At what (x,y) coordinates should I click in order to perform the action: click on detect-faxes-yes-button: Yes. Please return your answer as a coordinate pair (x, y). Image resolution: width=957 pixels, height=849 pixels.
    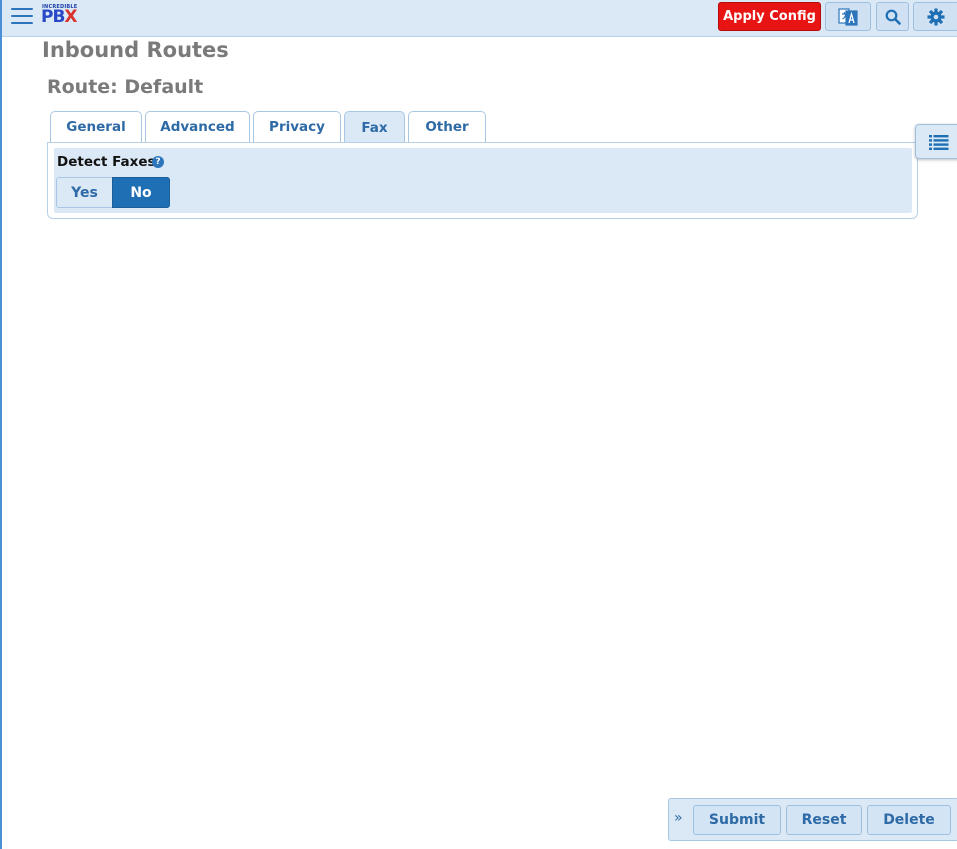
    Looking at the image, I should click on (84, 192).